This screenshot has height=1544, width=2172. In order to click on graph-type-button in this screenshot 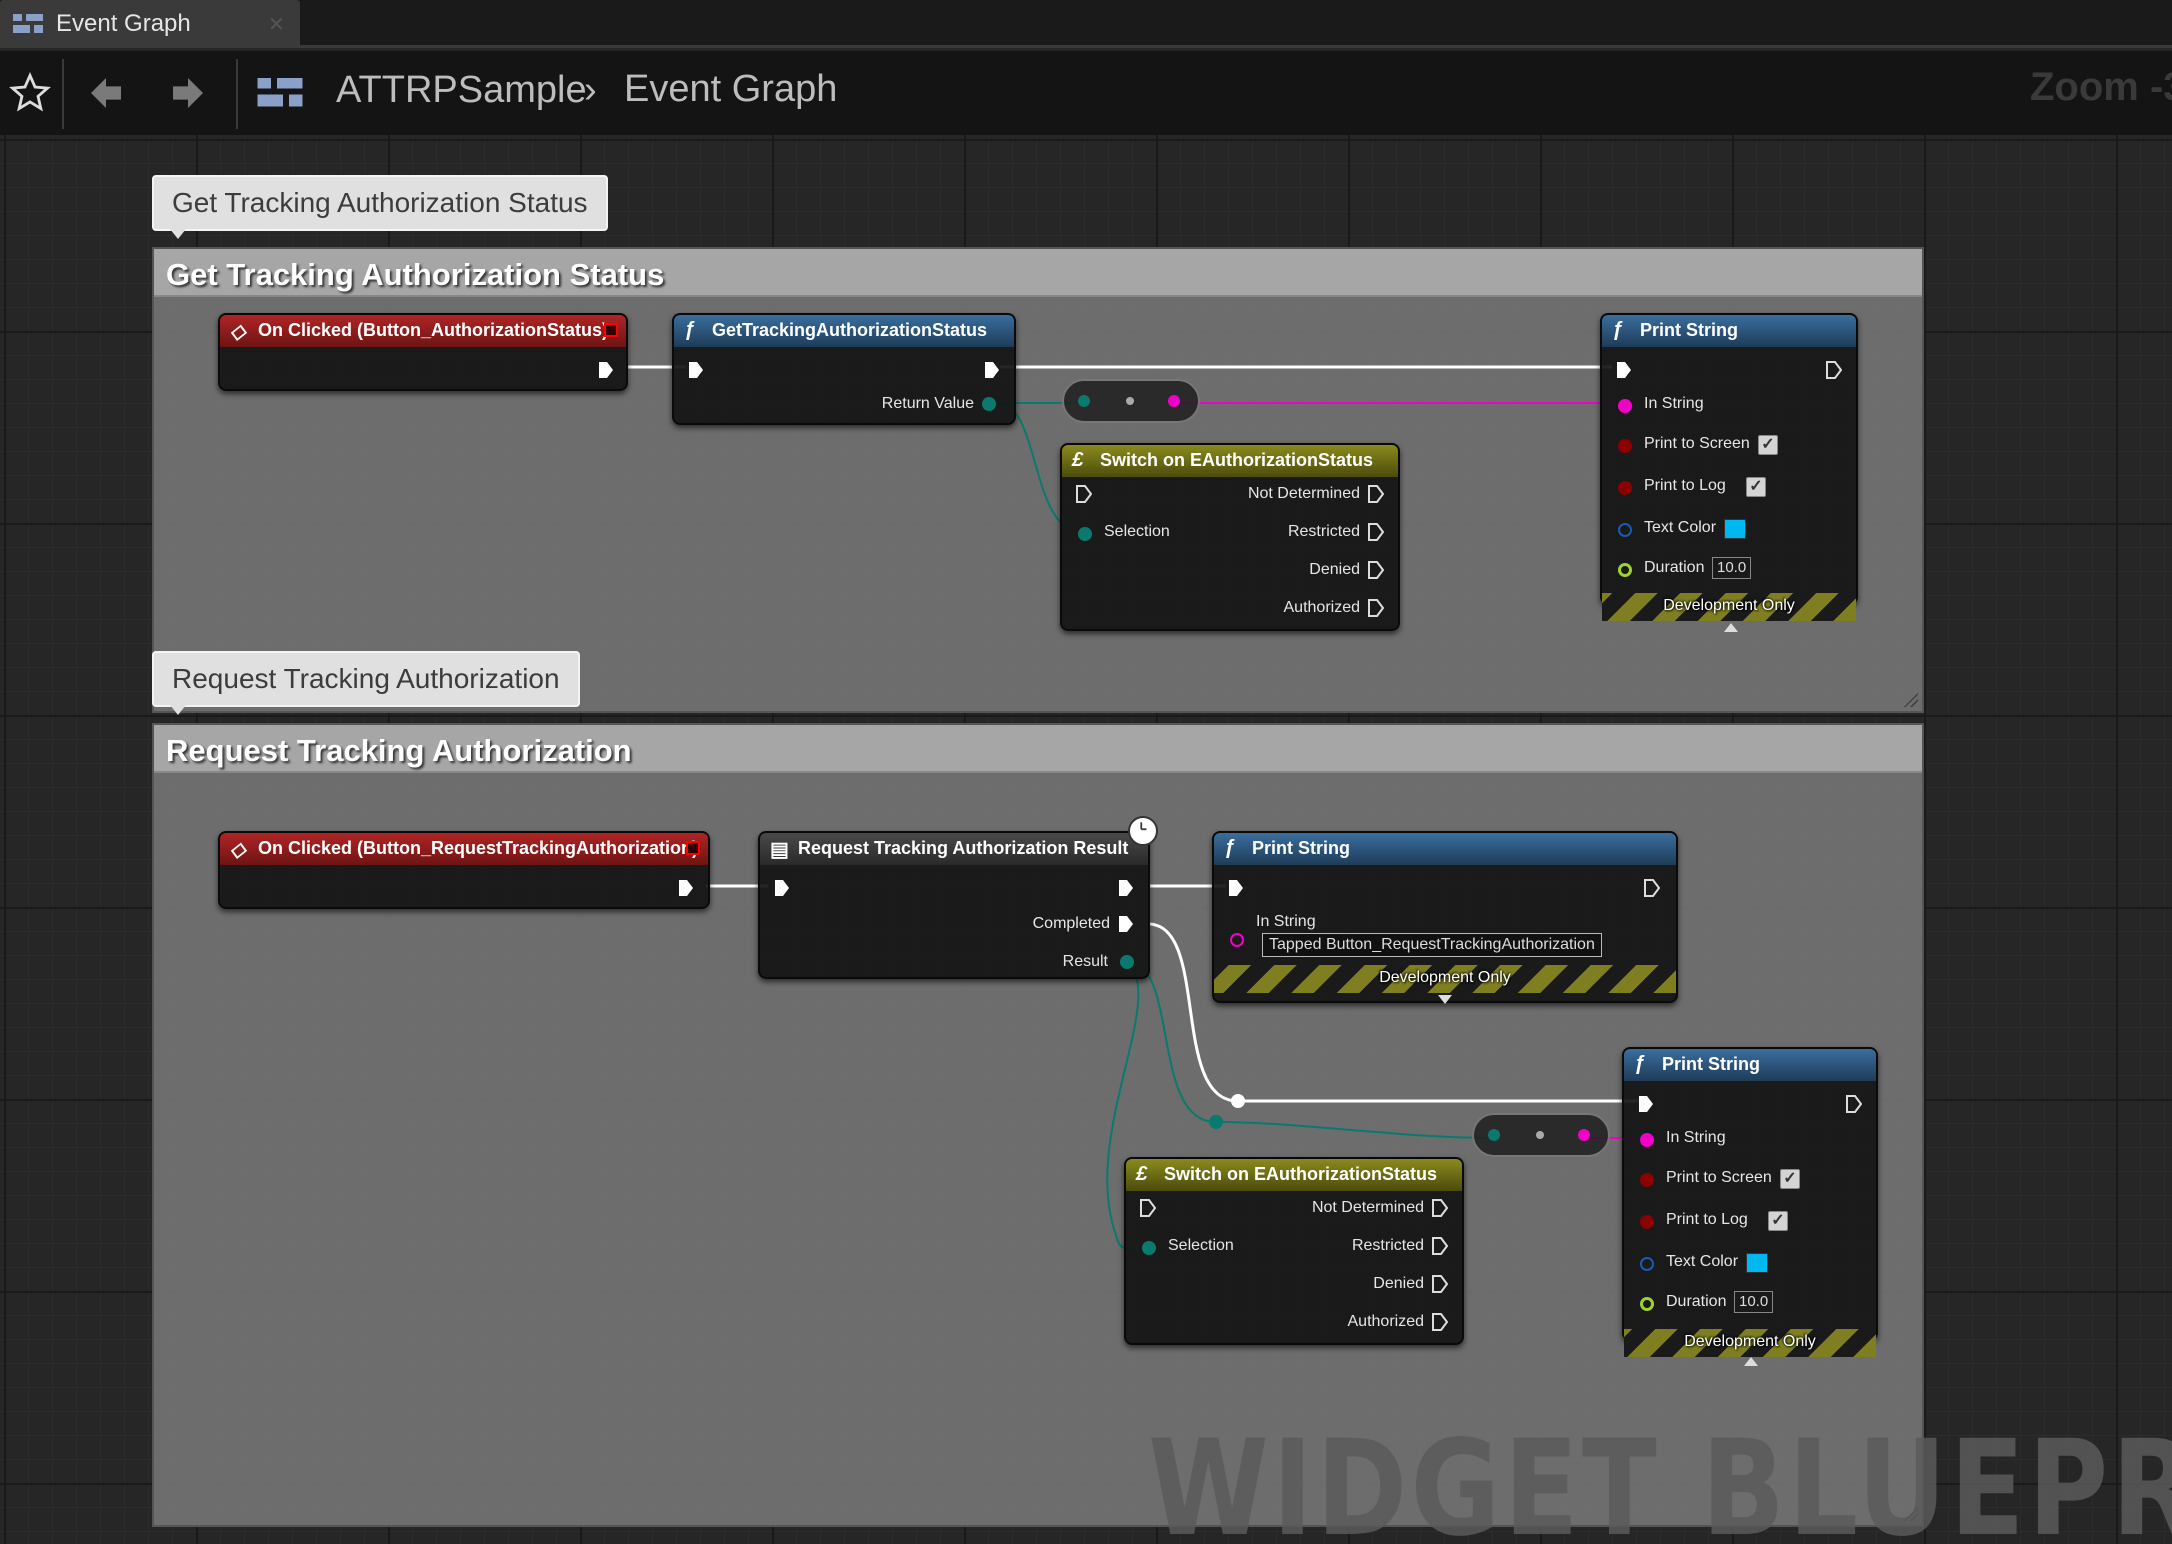, I will do `click(280, 93)`.